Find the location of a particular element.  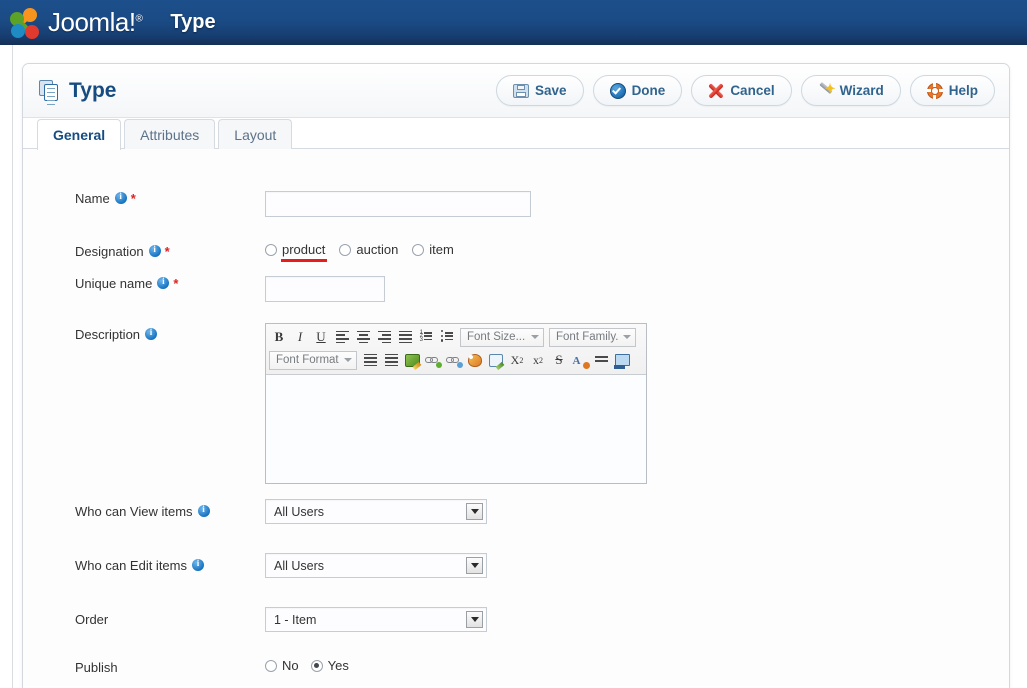

page-title-group: Type is located at coordinates (69, 92).